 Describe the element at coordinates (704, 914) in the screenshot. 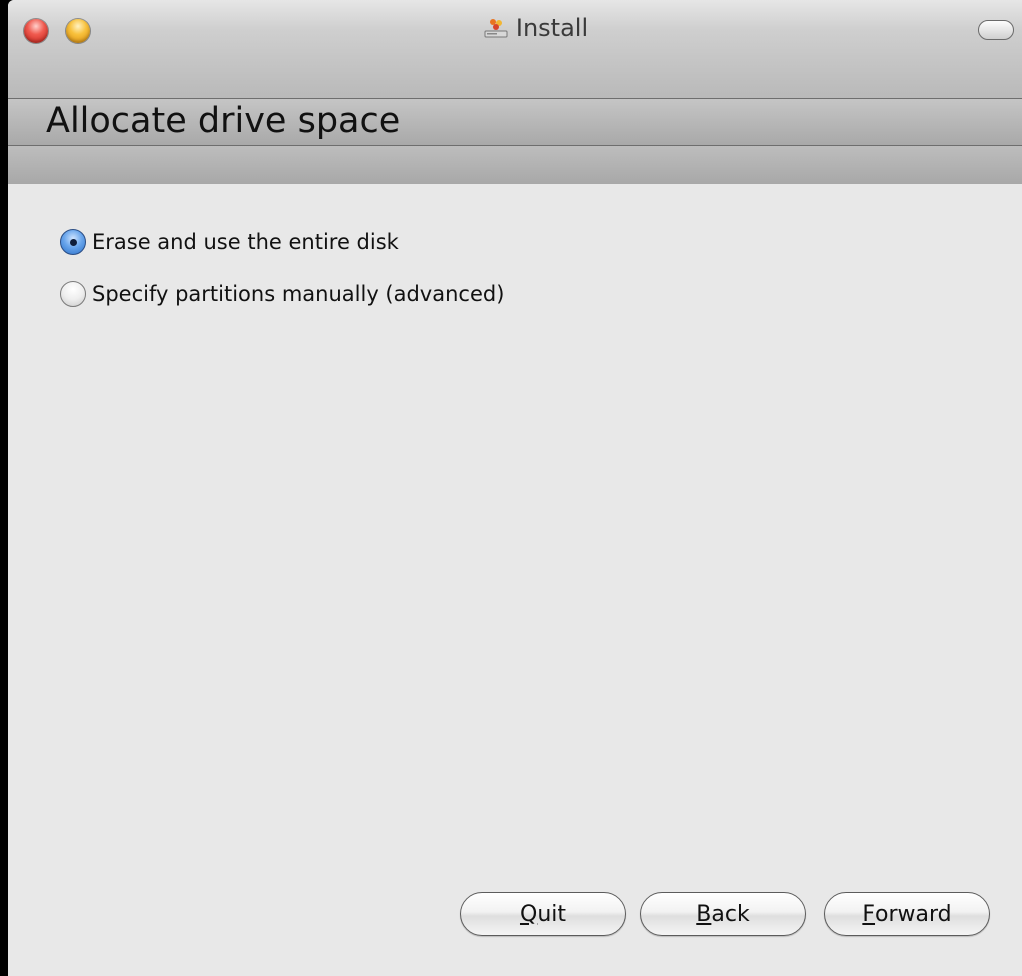

I see `back-mnemonic: B` at that location.